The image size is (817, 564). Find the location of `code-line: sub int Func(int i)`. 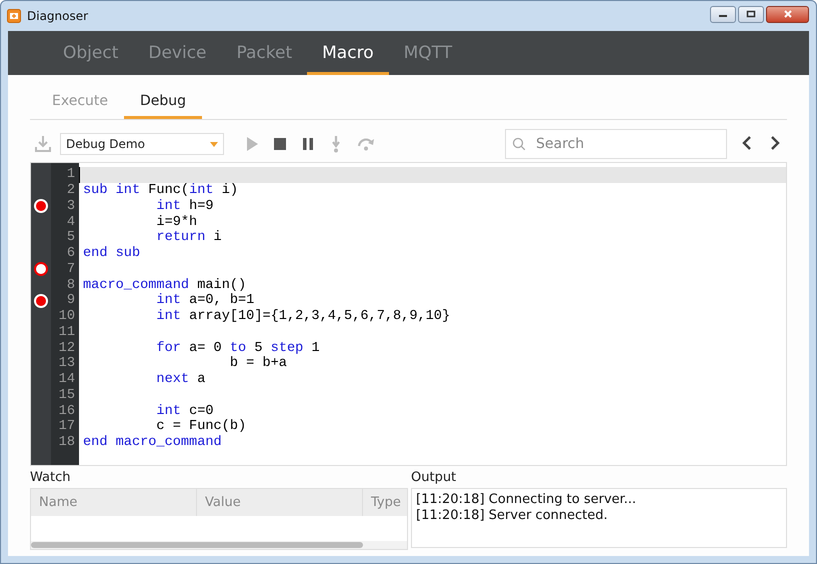

code-line: sub int Func(int i) is located at coordinates (161, 190).